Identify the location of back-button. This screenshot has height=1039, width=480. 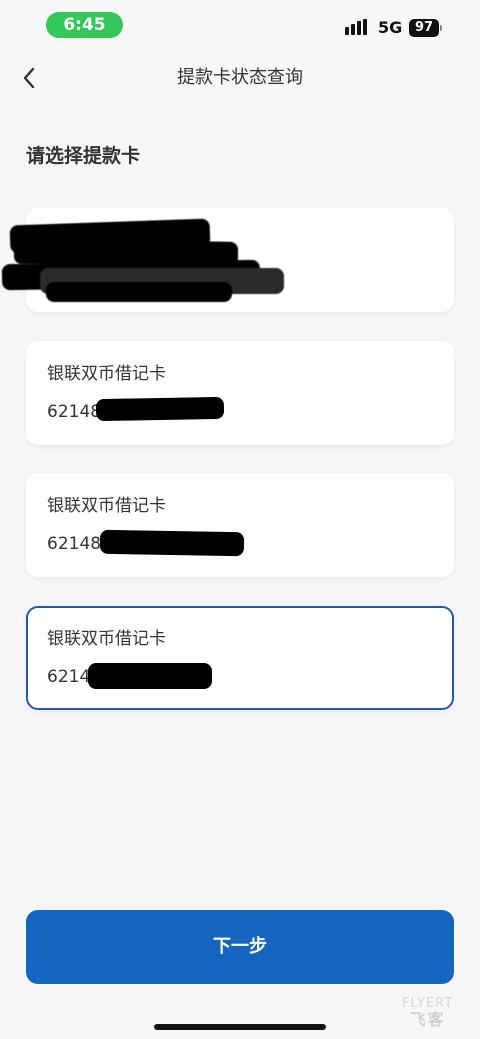
(30, 78).